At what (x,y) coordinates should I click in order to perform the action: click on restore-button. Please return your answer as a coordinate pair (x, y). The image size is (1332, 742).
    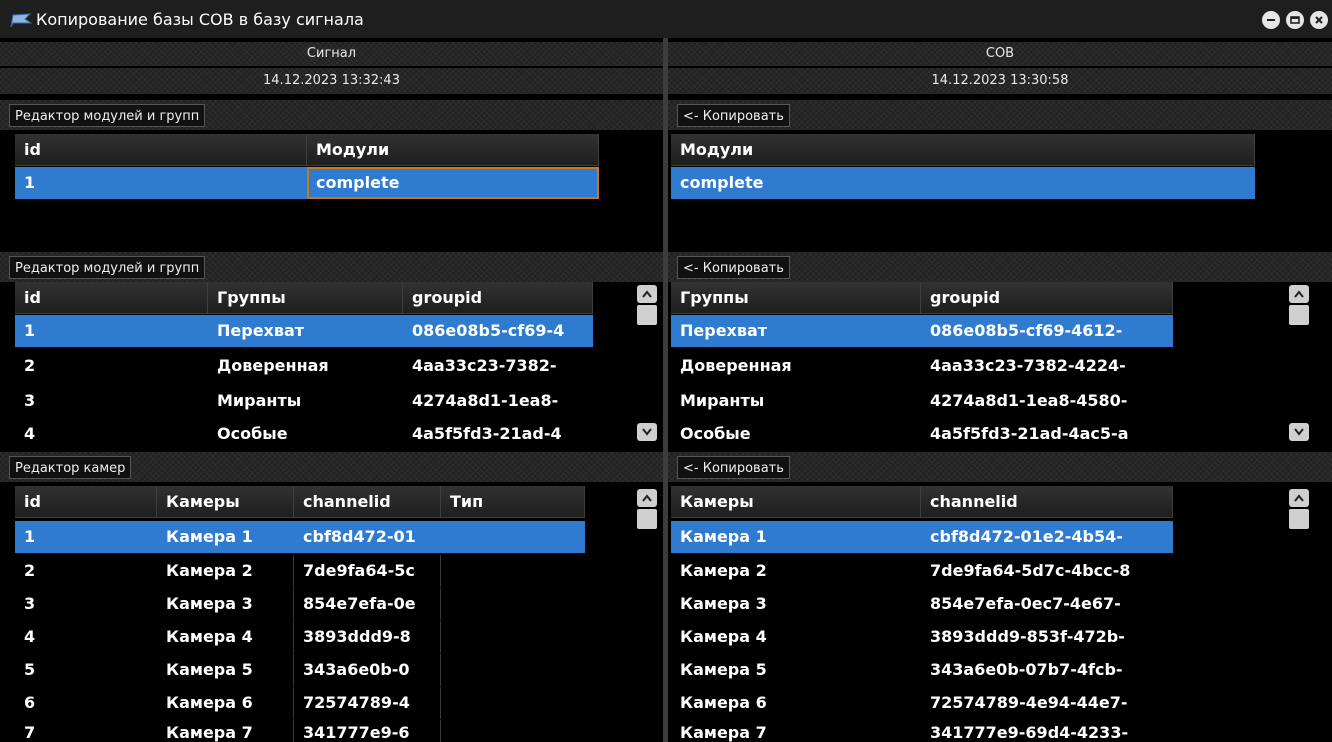
    Looking at the image, I should click on (1295, 20).